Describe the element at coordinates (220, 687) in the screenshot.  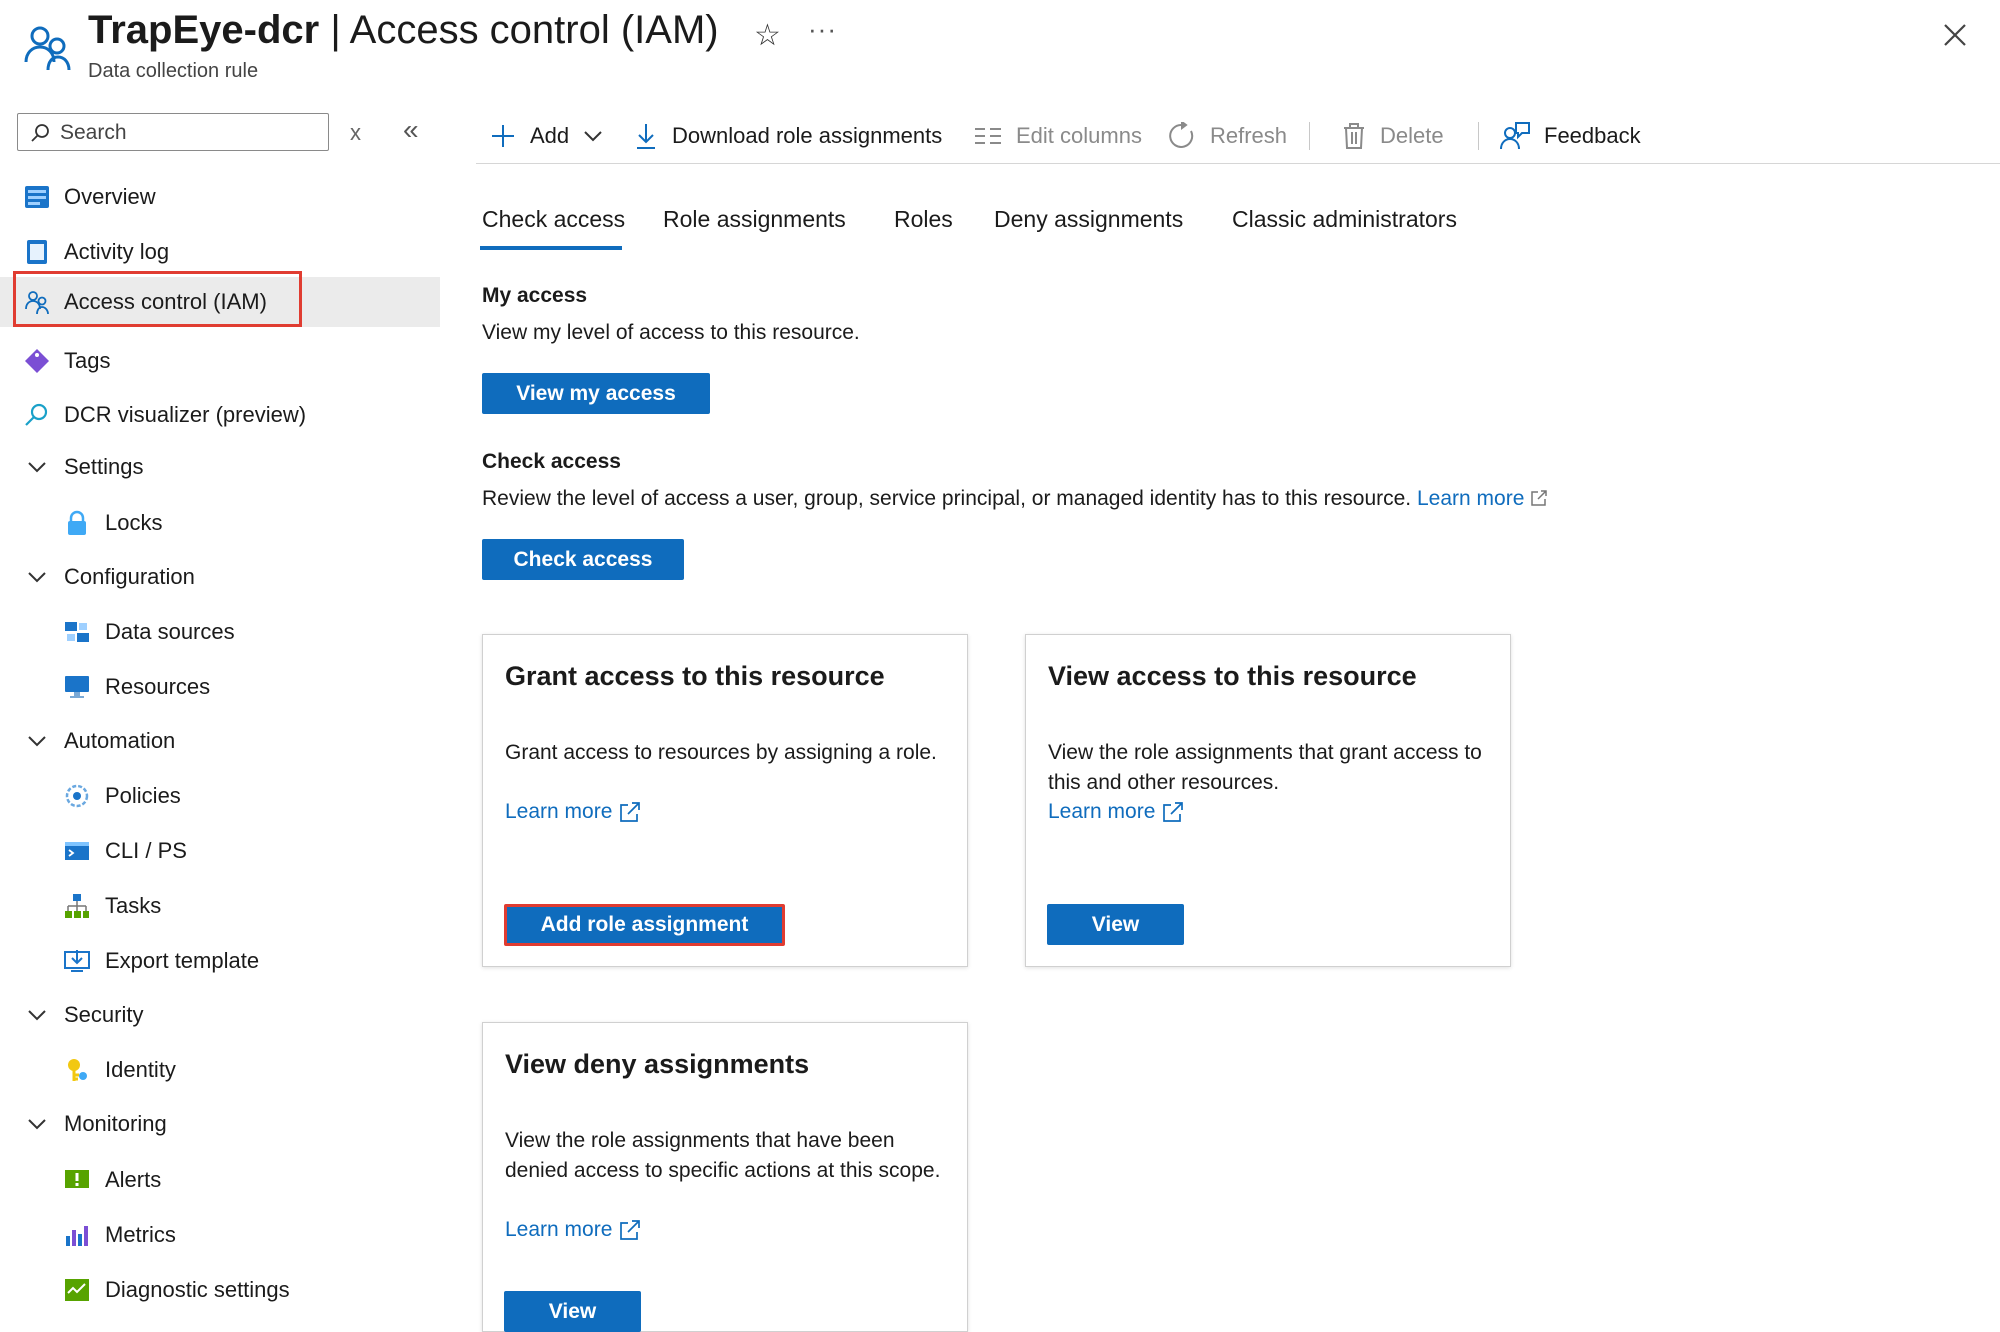
I see `sidebar-item-resources: Resources` at that location.